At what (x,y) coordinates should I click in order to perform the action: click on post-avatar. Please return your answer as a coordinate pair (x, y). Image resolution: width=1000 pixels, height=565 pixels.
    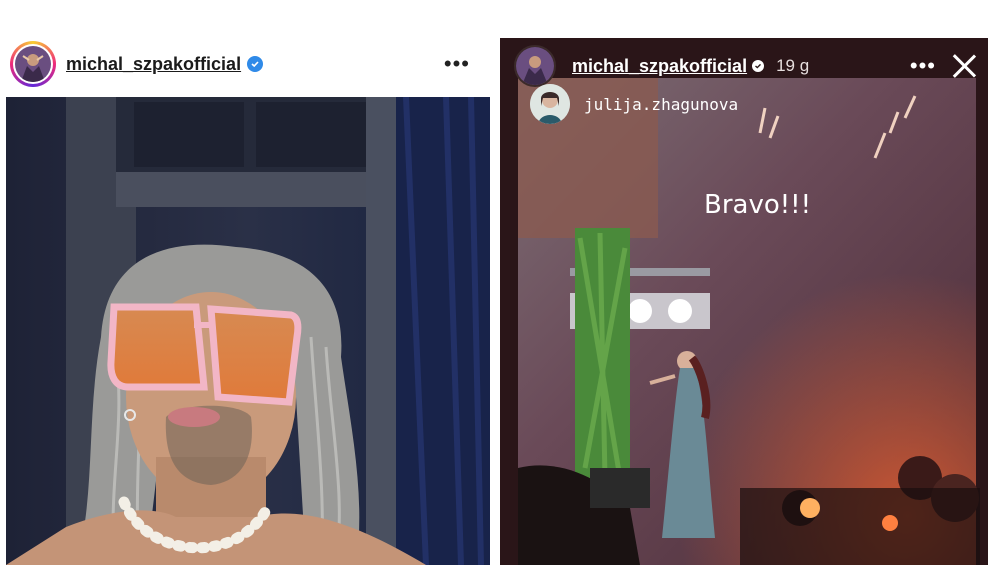
    Looking at the image, I should click on (33, 64).